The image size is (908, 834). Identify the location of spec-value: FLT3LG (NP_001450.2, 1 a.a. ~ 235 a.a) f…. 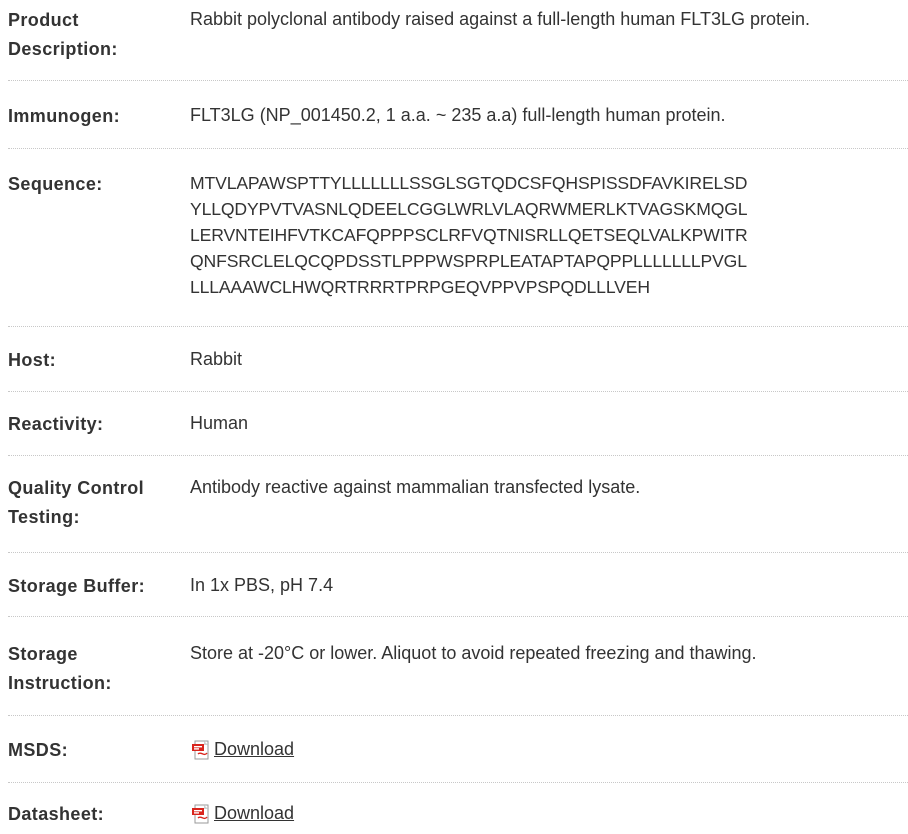
(458, 115).